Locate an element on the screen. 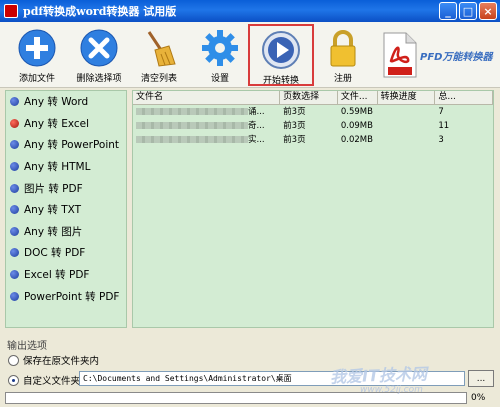 This screenshot has height=407, width=500. radio-button-checked is located at coordinates (13, 380).